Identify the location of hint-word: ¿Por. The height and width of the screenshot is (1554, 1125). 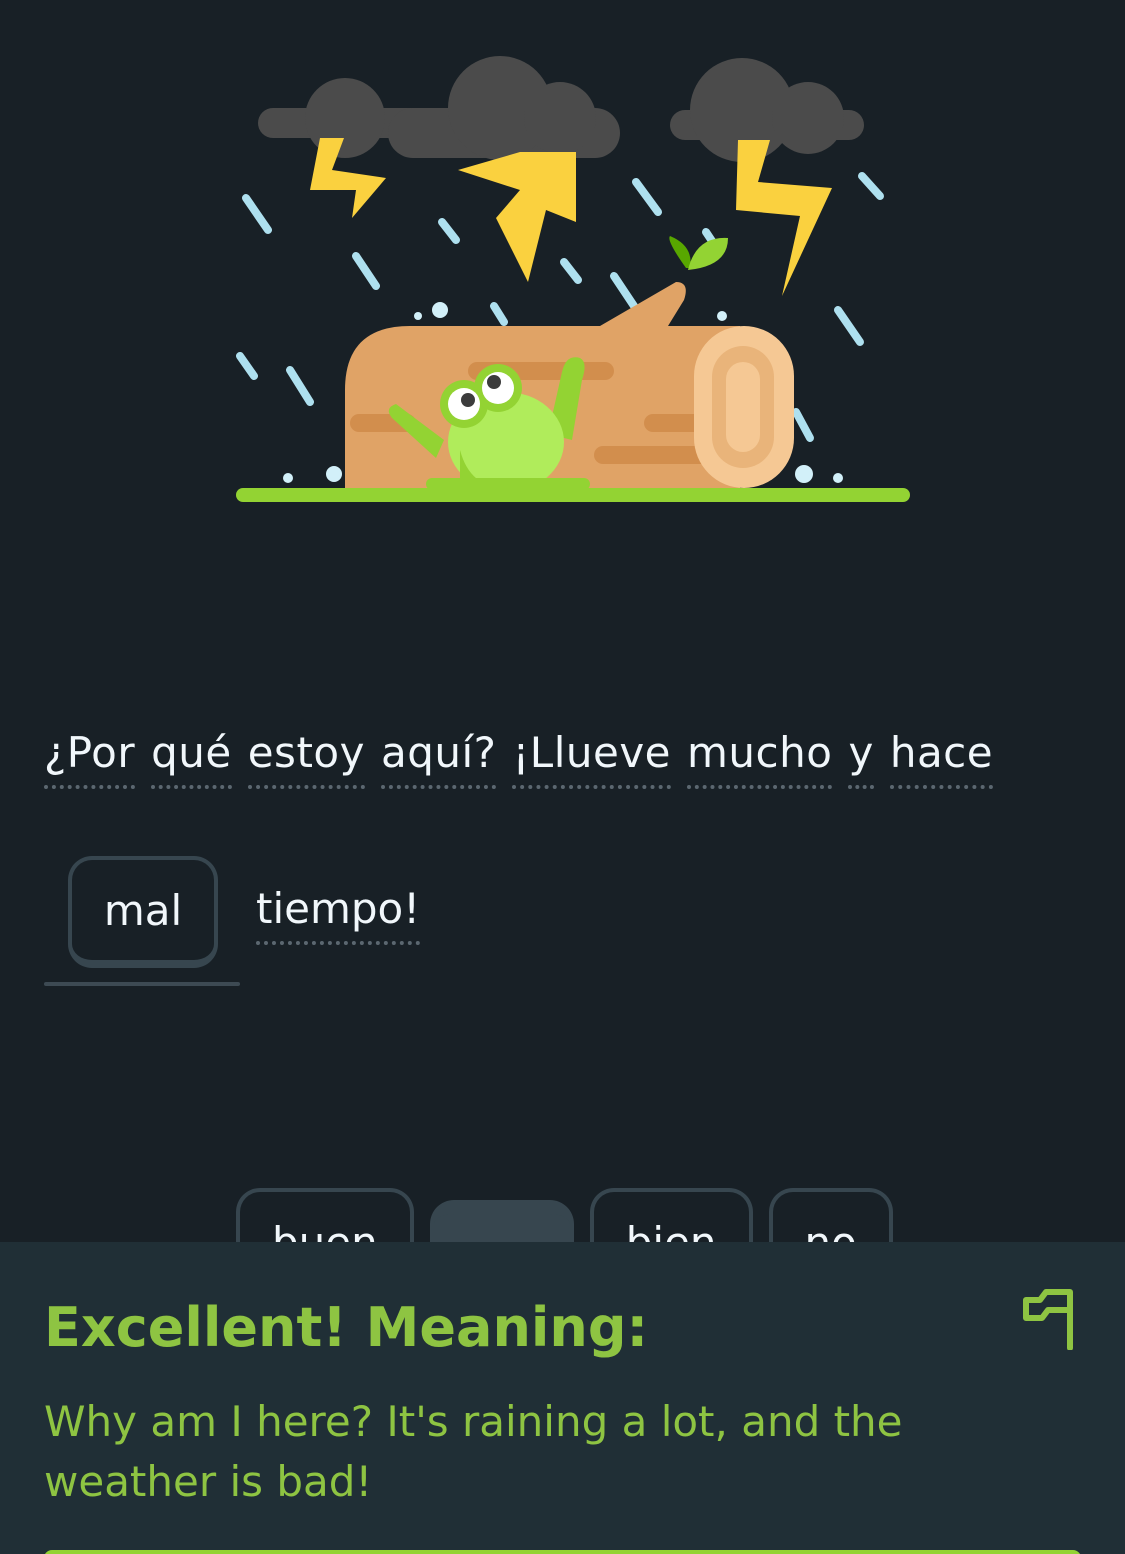
(90, 759).